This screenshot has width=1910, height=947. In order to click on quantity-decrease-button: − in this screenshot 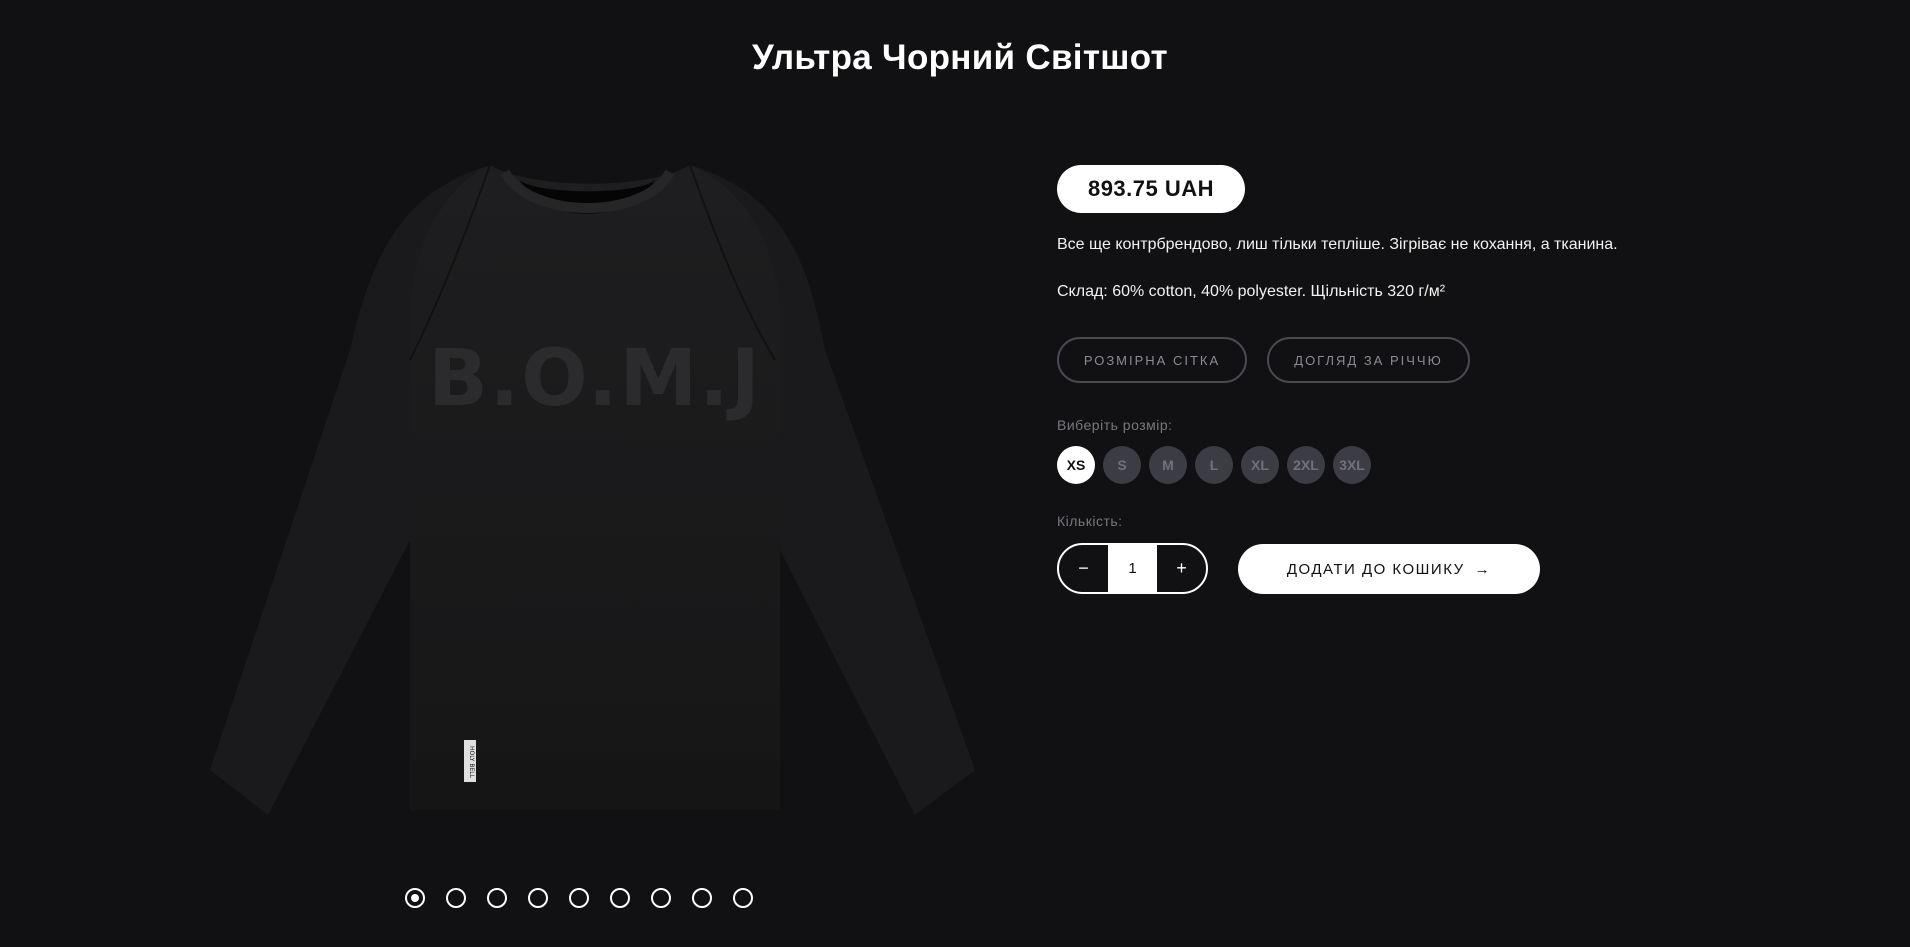, I will do `click(1083, 568)`.